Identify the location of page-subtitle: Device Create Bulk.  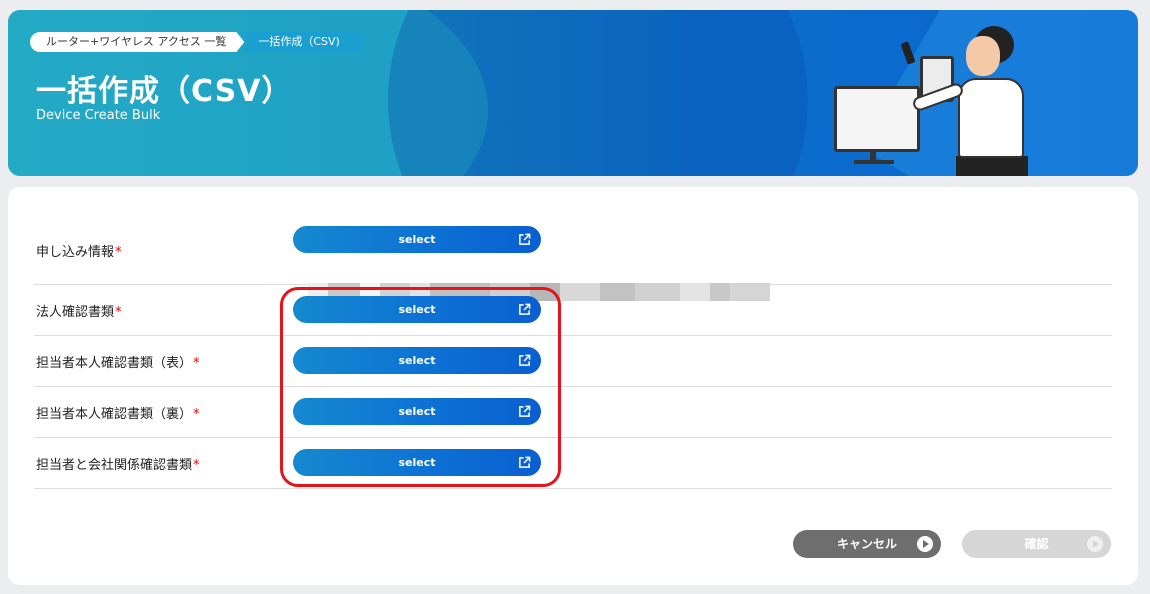
(98, 115).